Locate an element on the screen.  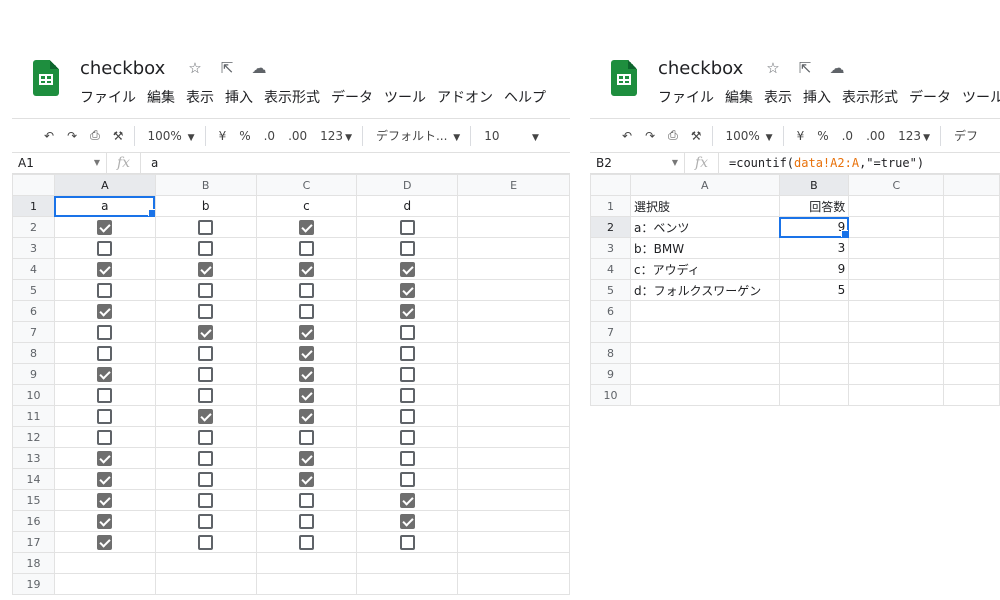
column-header: D is located at coordinates (407, 185).